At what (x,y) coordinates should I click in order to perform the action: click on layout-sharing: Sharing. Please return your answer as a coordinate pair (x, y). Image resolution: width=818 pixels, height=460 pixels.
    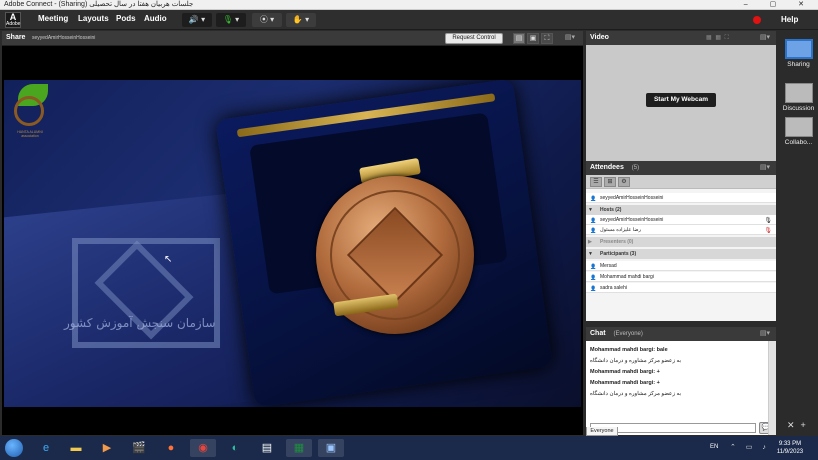
    Looking at the image, I should click on (798, 53).